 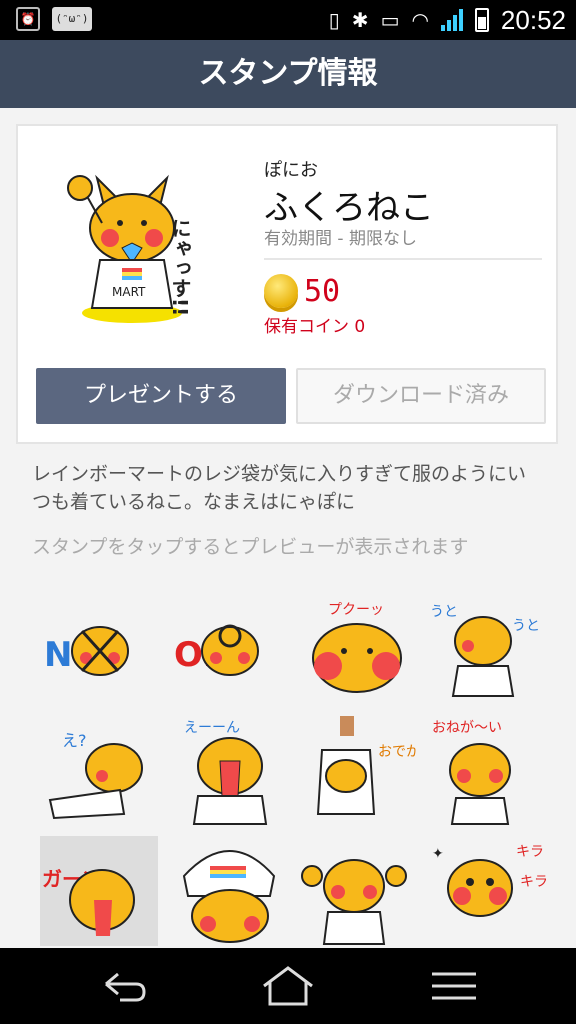 What do you see at coordinates (349, 208) in the screenshot?
I see `pack-name: ふくろねこ` at bounding box center [349, 208].